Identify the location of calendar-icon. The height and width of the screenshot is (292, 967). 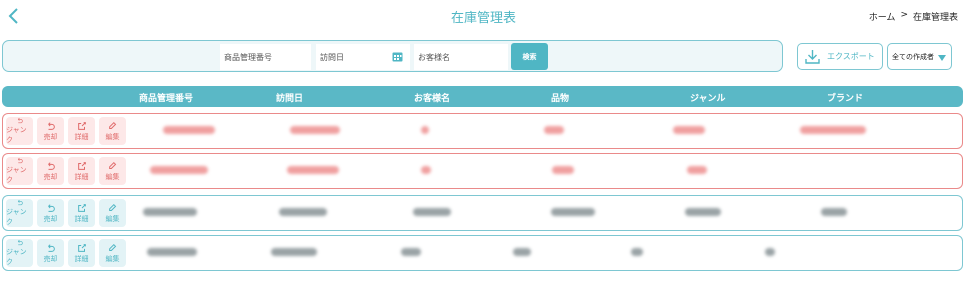
(397, 56).